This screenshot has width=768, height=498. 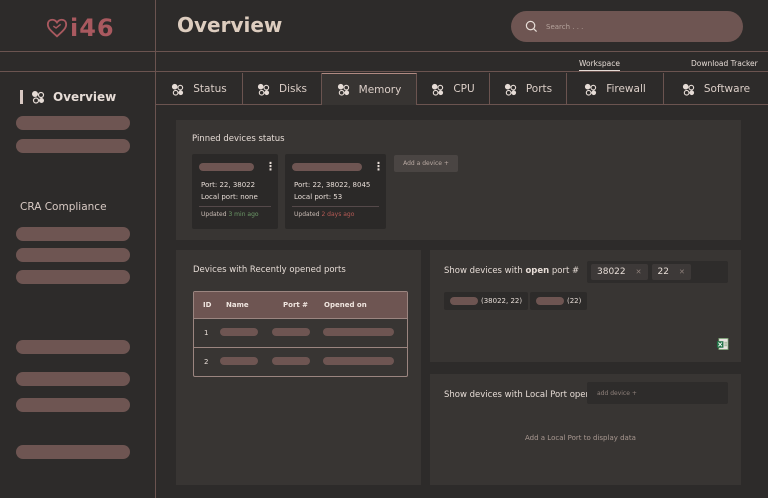 What do you see at coordinates (293, 89) in the screenshot?
I see `tab-label: Disks` at bounding box center [293, 89].